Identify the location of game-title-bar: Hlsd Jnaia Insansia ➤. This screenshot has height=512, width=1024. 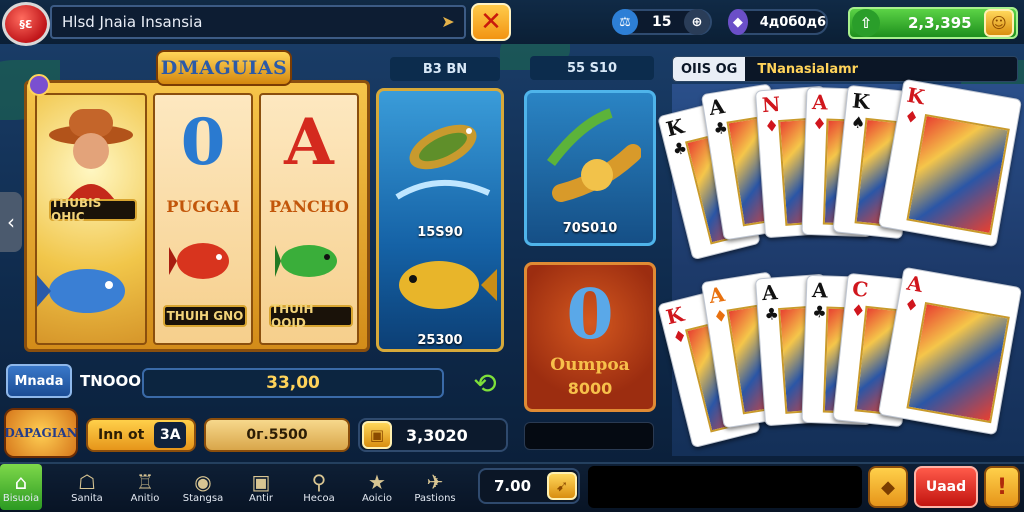
(258, 22).